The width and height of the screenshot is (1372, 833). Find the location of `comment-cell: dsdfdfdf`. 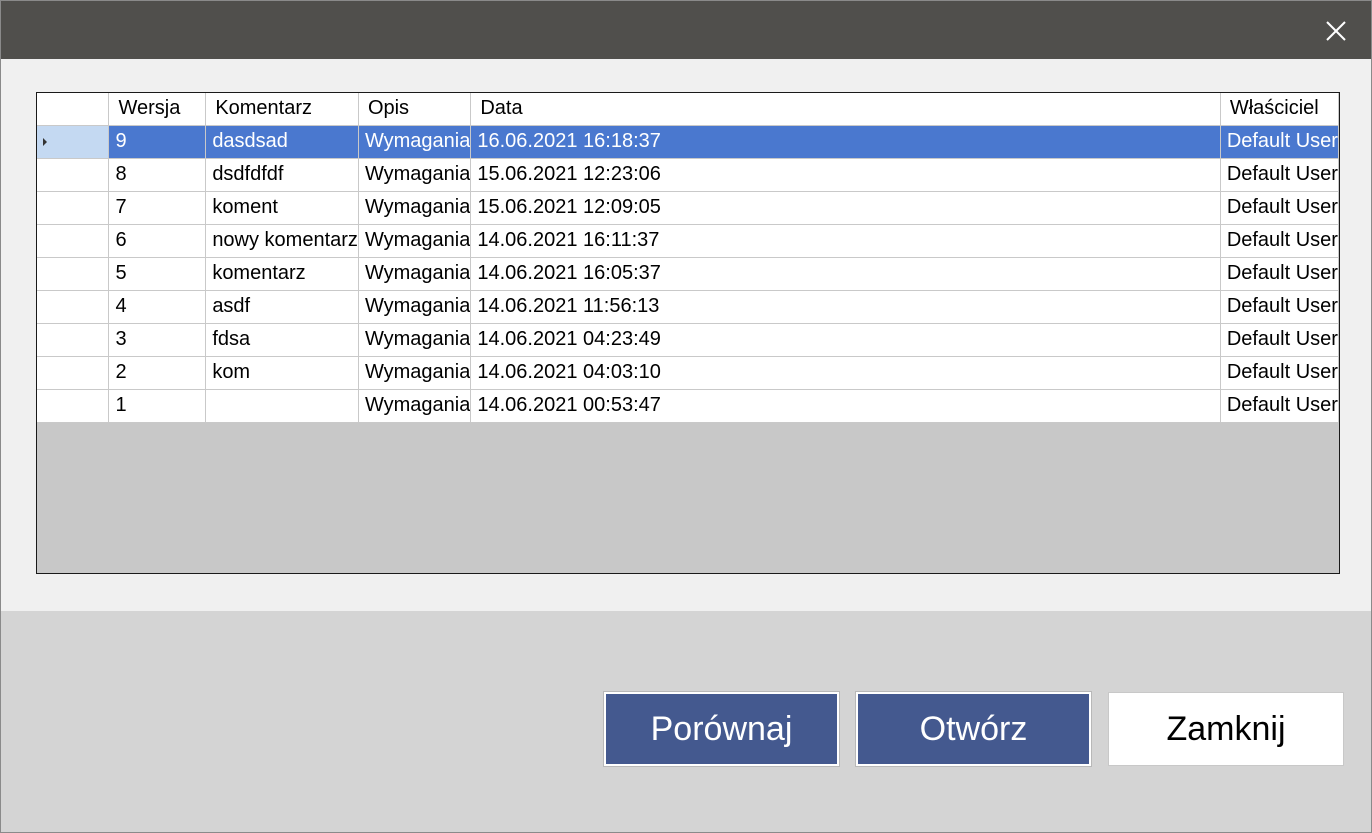

comment-cell: dsdfdfdf is located at coordinates (282, 175).